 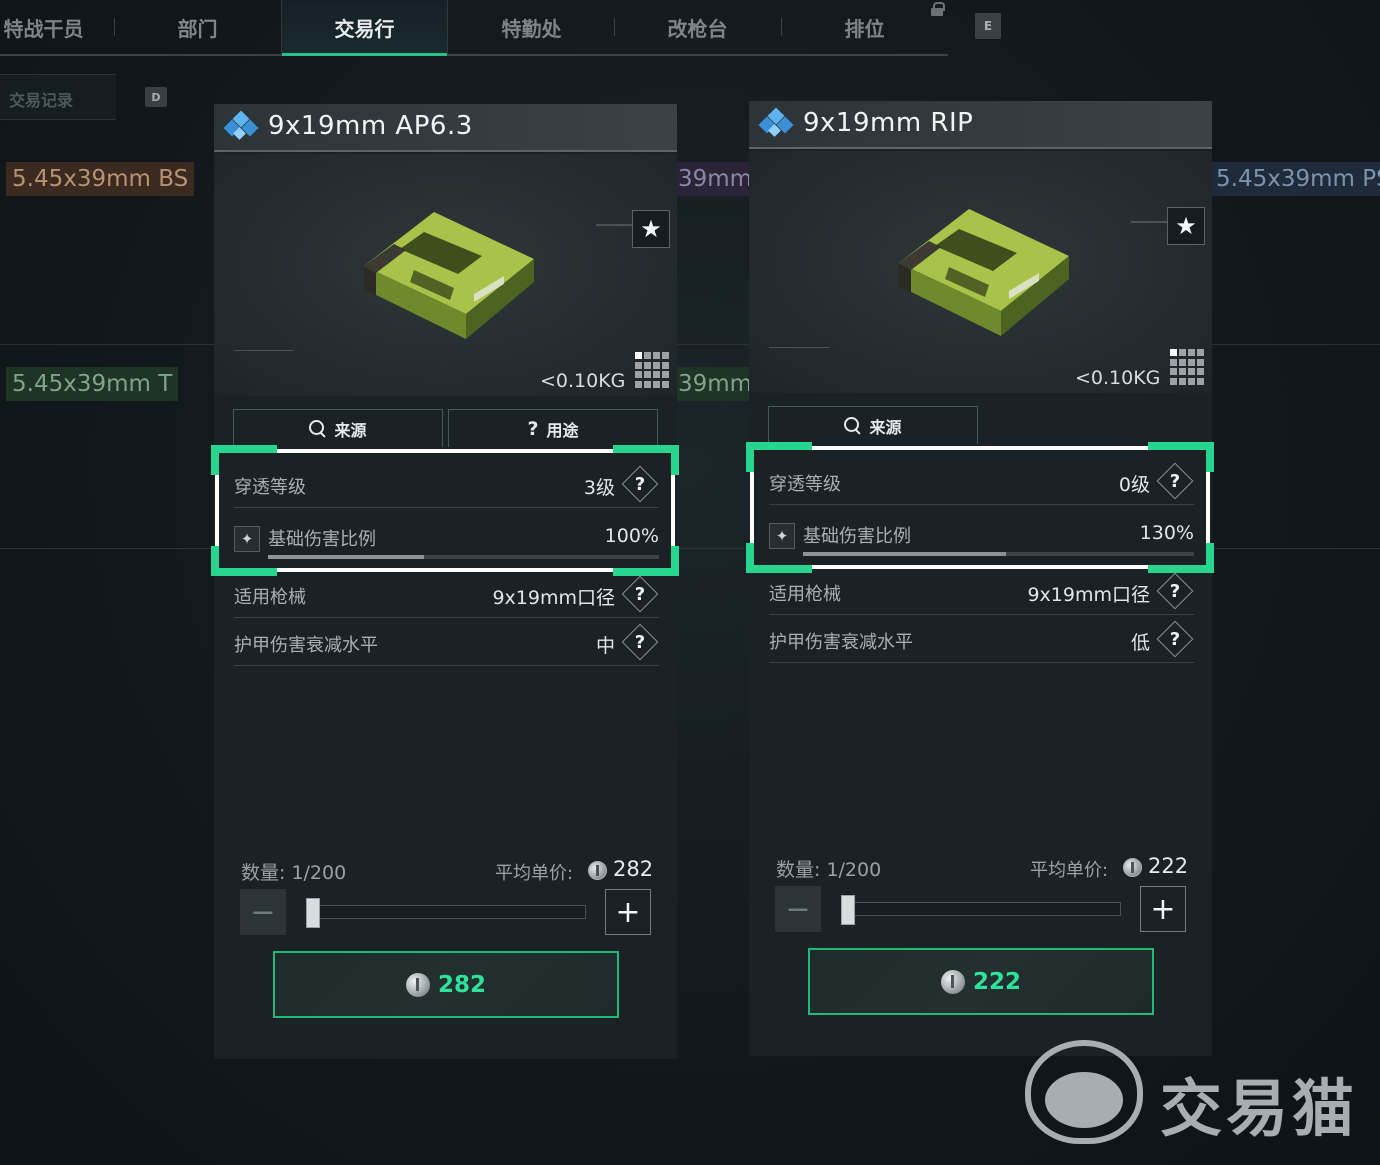 I want to click on buy-price: 222, so click(x=996, y=981).